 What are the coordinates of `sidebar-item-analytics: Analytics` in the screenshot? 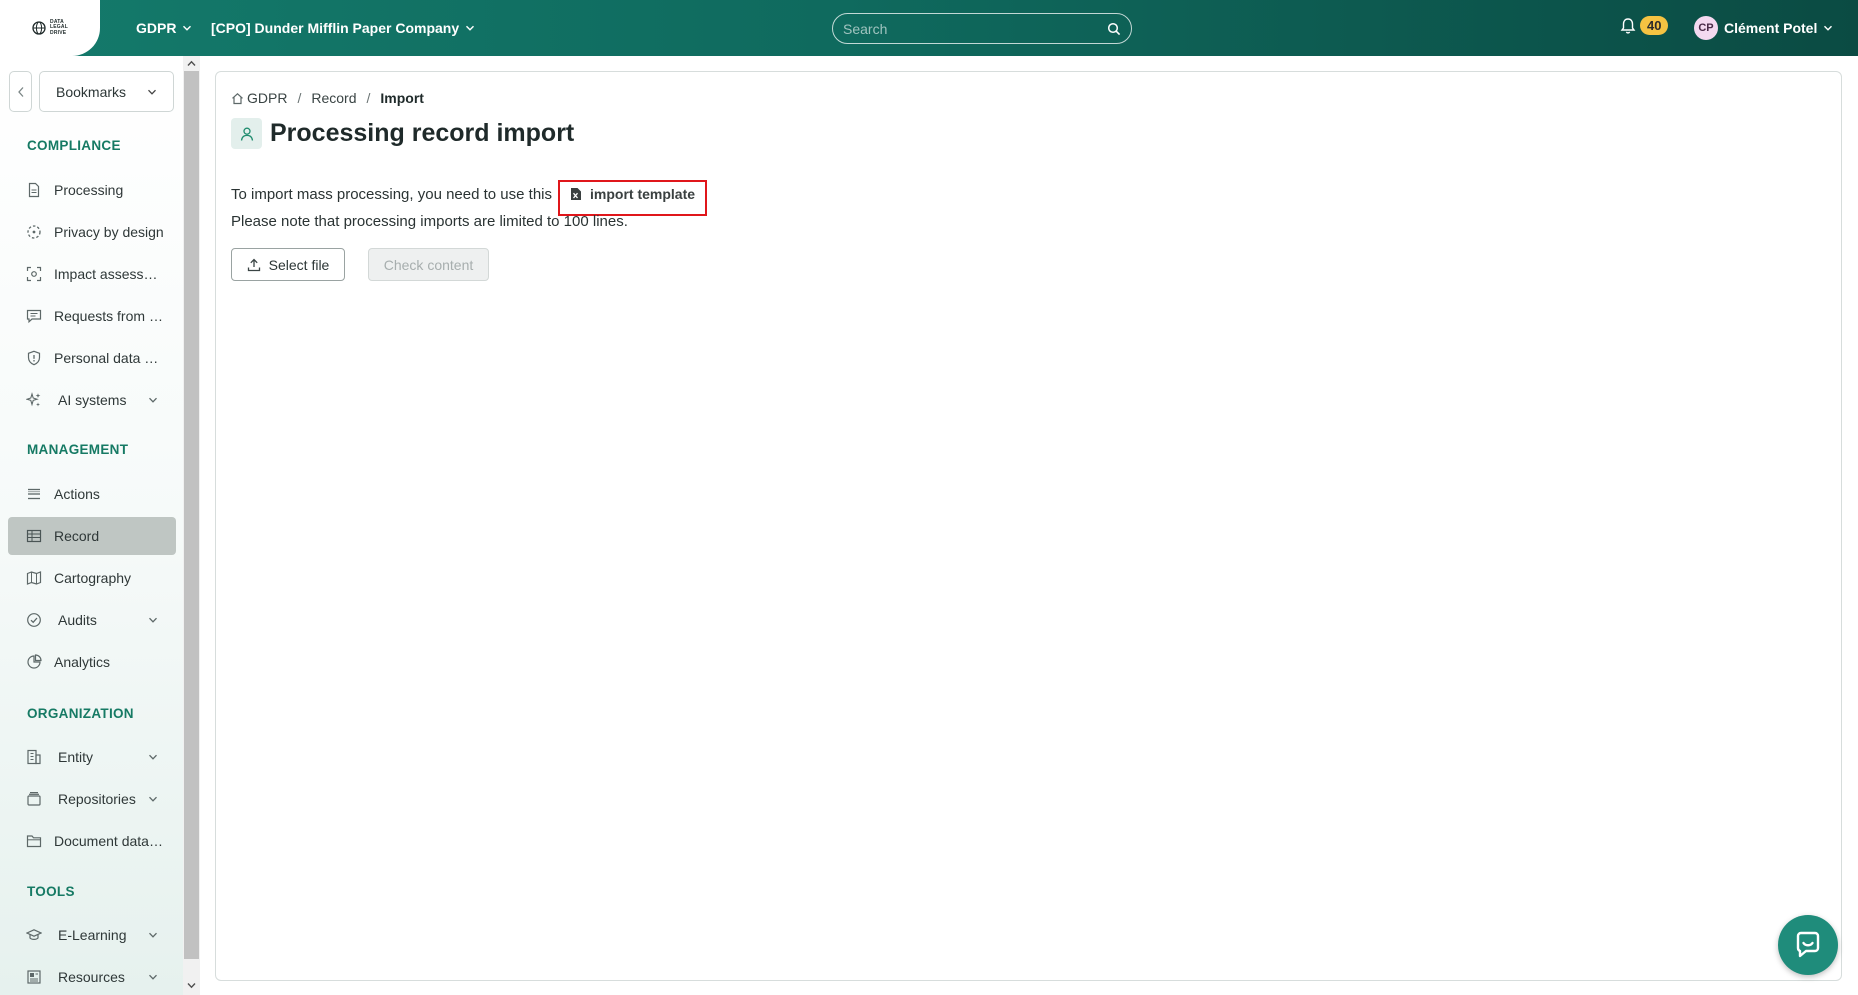 It's located at (92, 662).